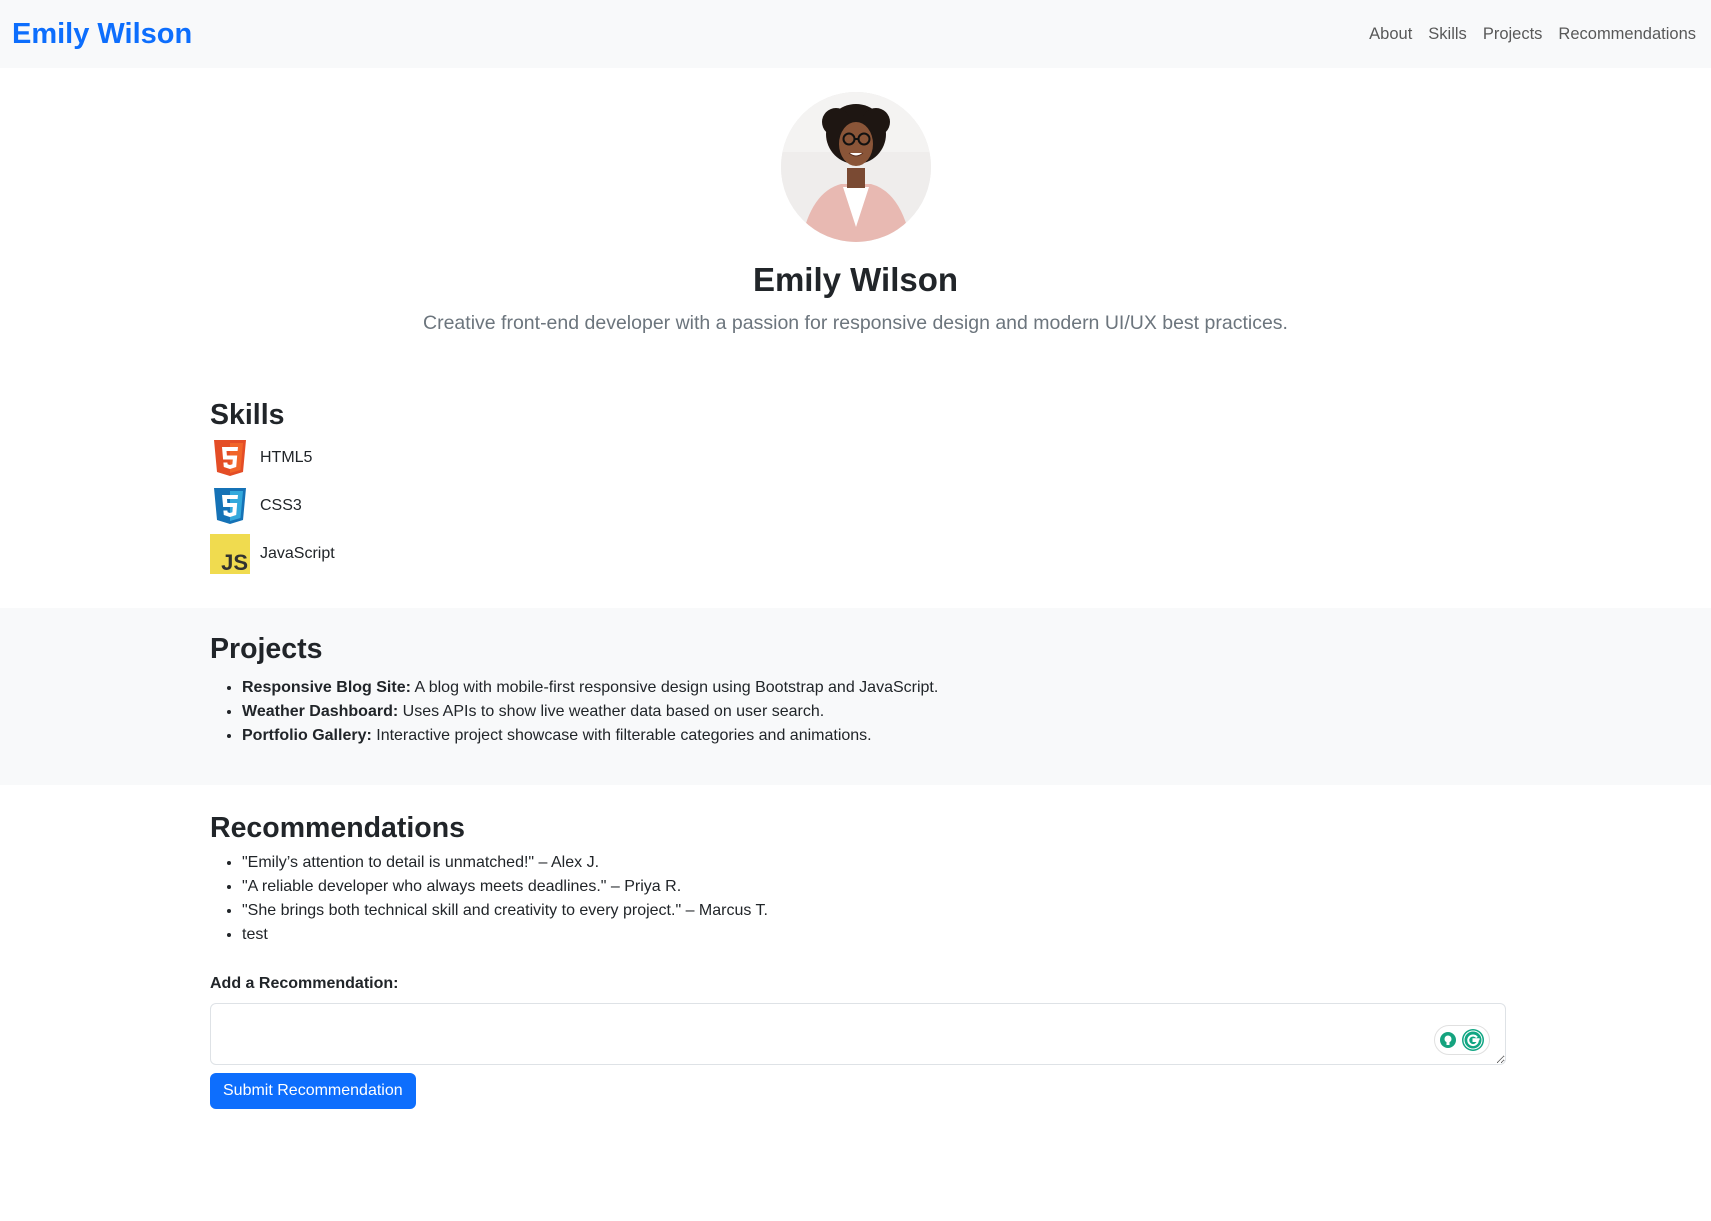 Image resolution: width=1711 pixels, height=1221 pixels. What do you see at coordinates (230, 458) in the screenshot?
I see `html5-icon` at bounding box center [230, 458].